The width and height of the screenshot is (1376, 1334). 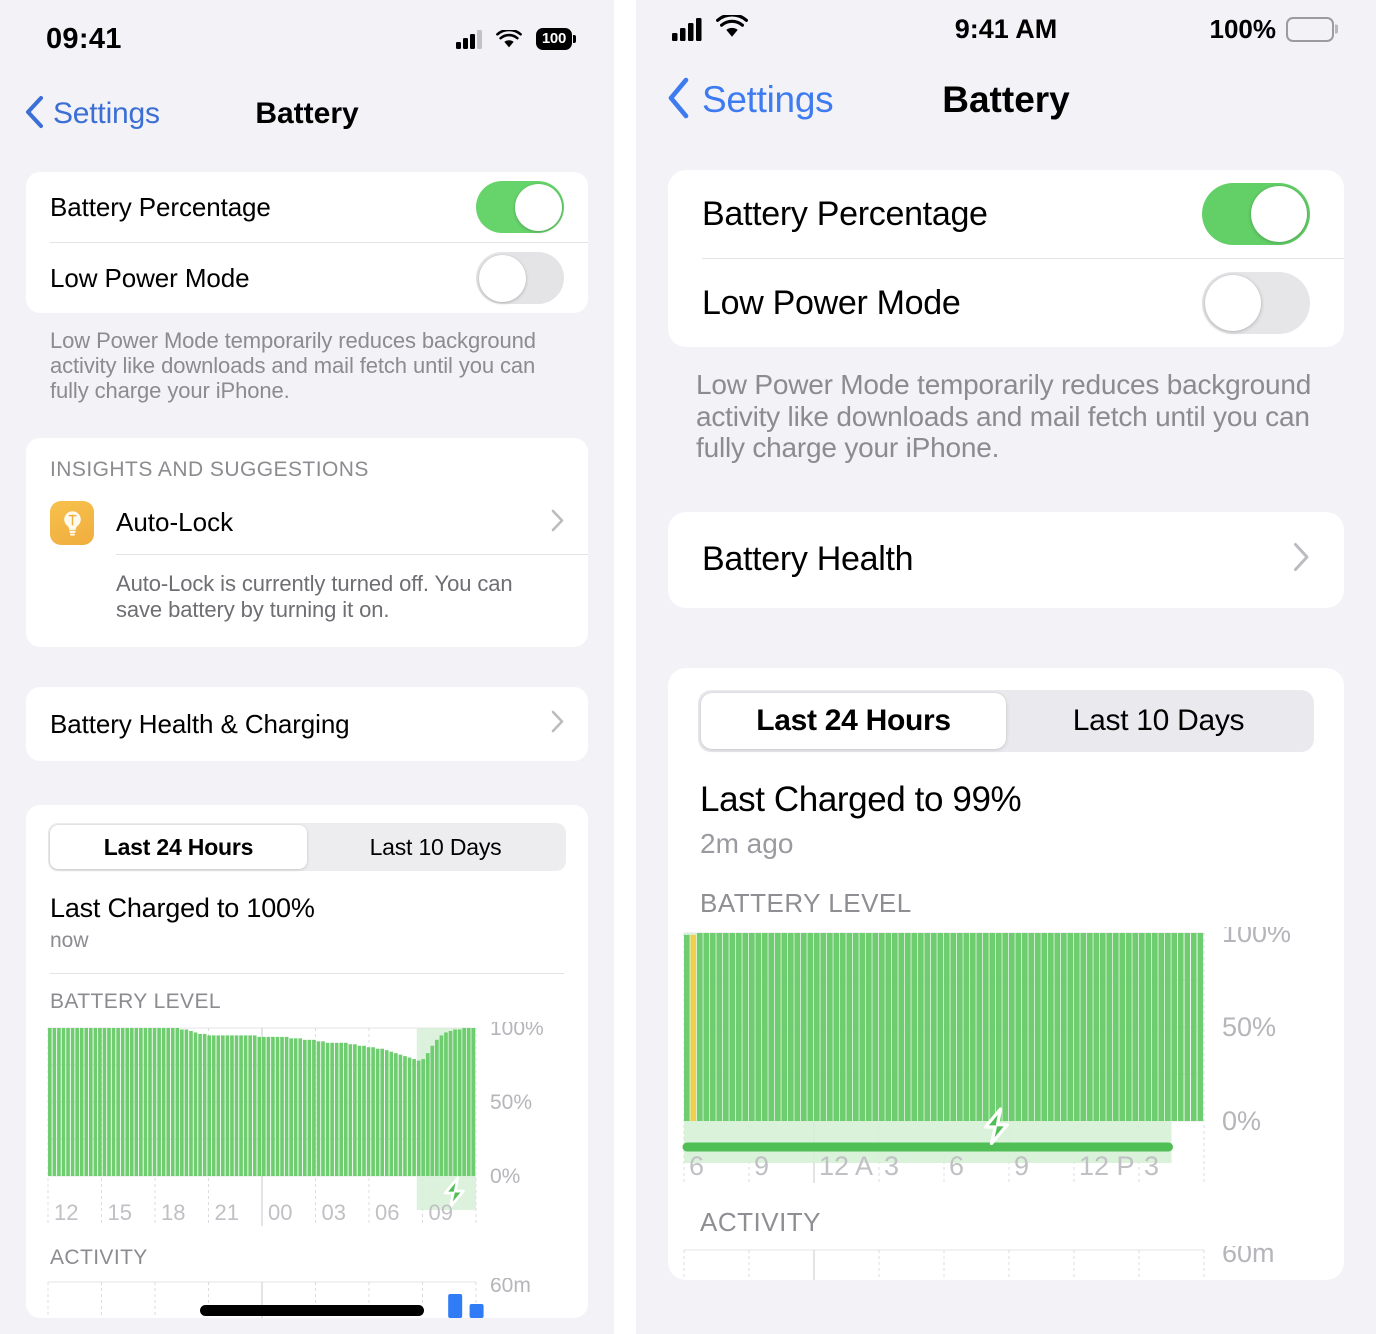 I want to click on battery-full-icon, so click(x=1310, y=29).